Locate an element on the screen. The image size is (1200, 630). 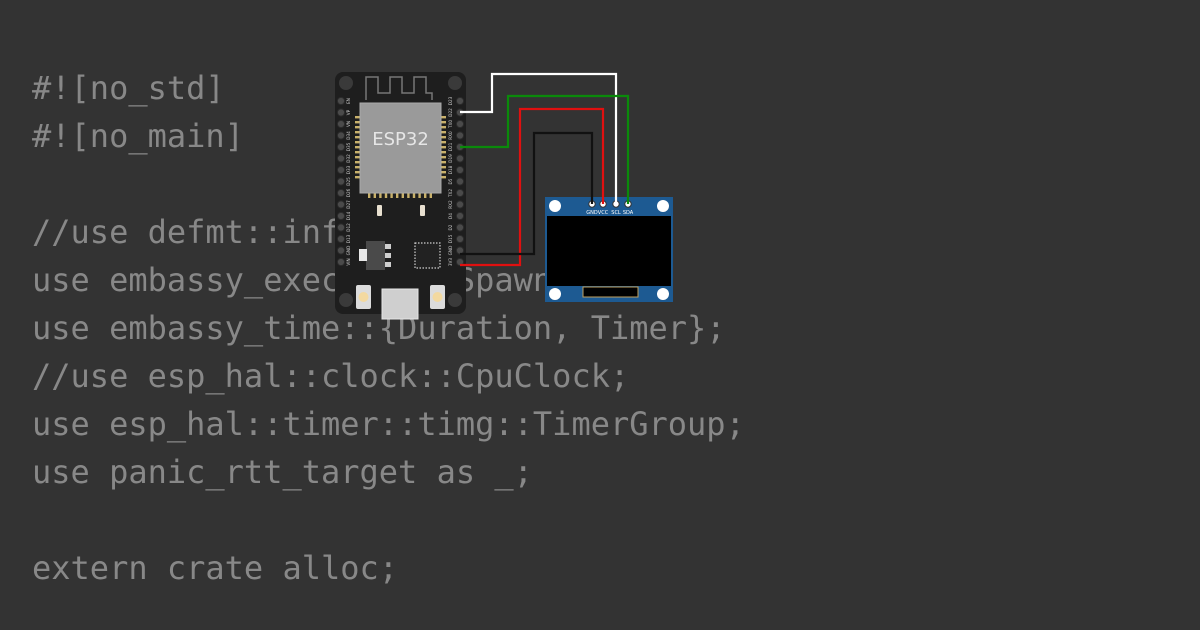
header-pin-label: VN is located at coordinates (348, 124).